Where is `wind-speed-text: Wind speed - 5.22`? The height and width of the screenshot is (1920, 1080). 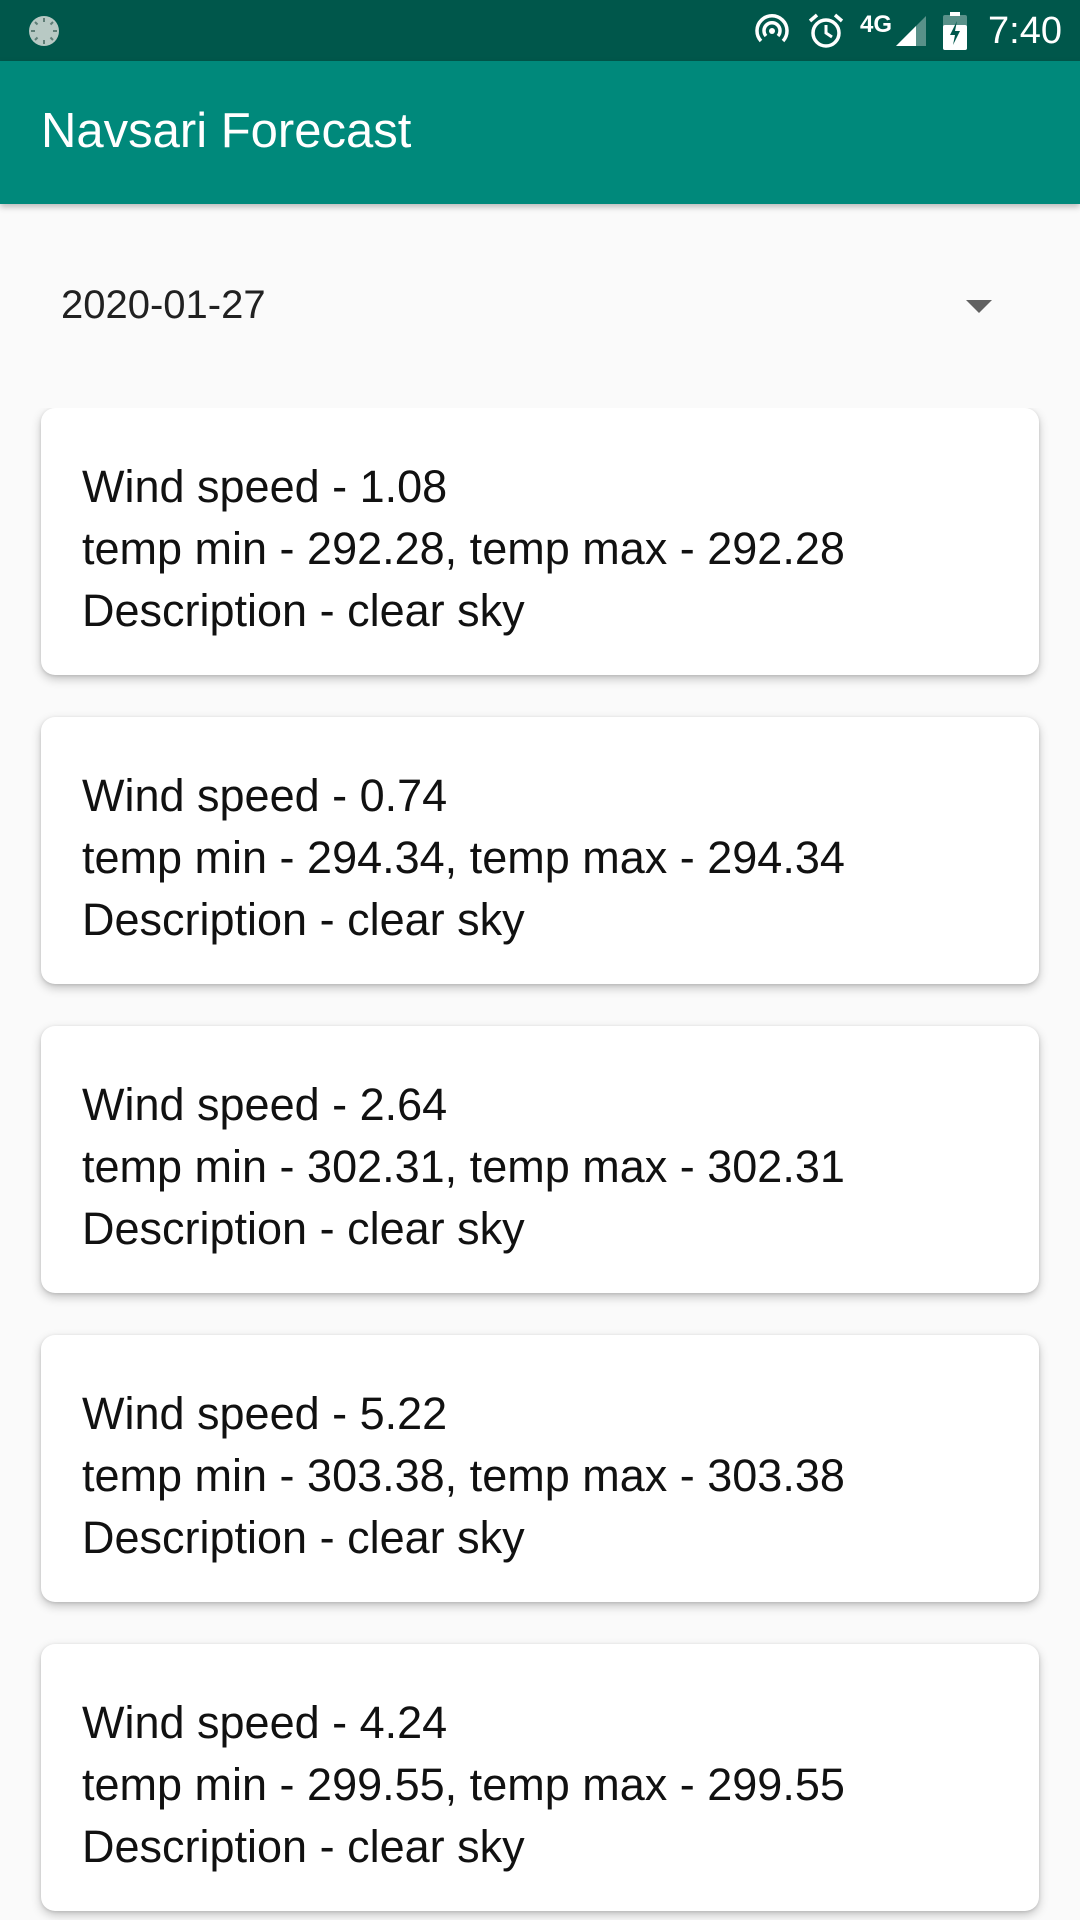 wind-speed-text: Wind speed - 5.22 is located at coordinates (265, 1413).